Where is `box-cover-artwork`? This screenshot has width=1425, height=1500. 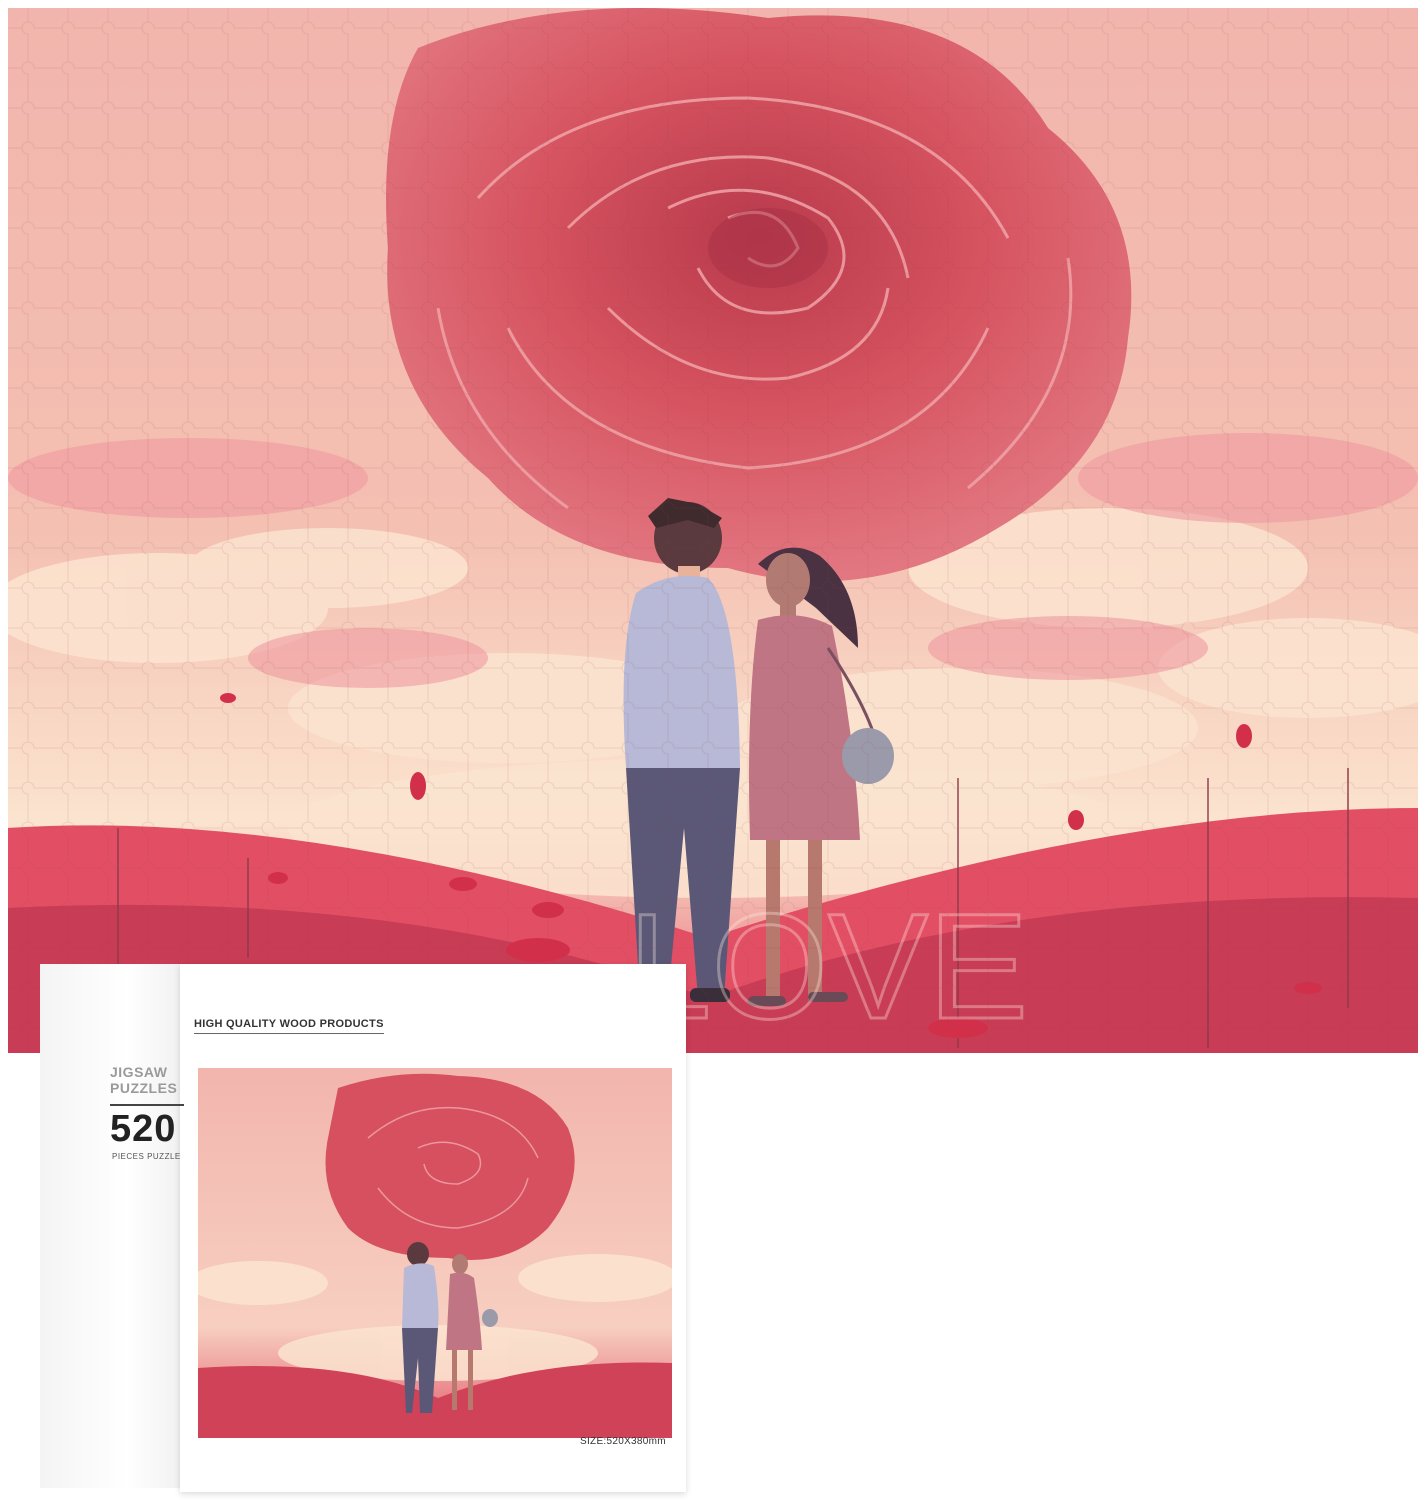
box-cover-artwork is located at coordinates (435, 1253).